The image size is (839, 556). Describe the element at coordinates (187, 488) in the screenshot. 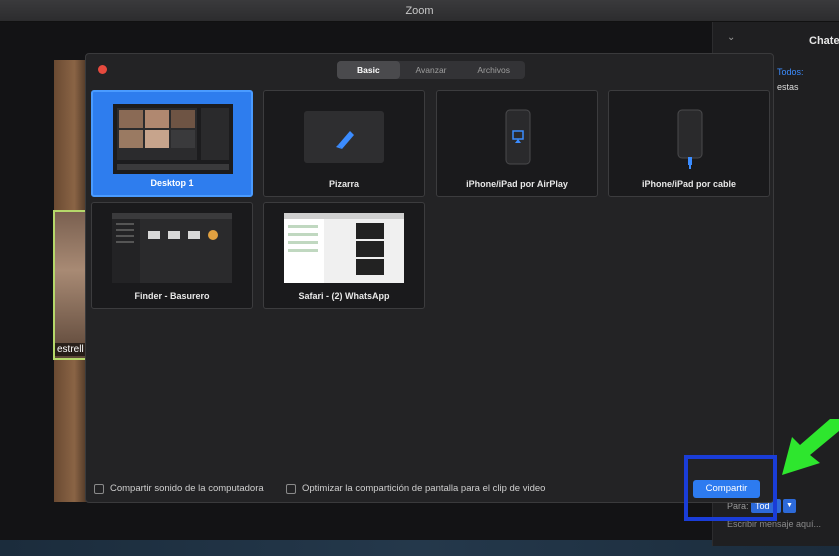

I see `share-sound-label: Compartir sonido de la computadora` at that location.